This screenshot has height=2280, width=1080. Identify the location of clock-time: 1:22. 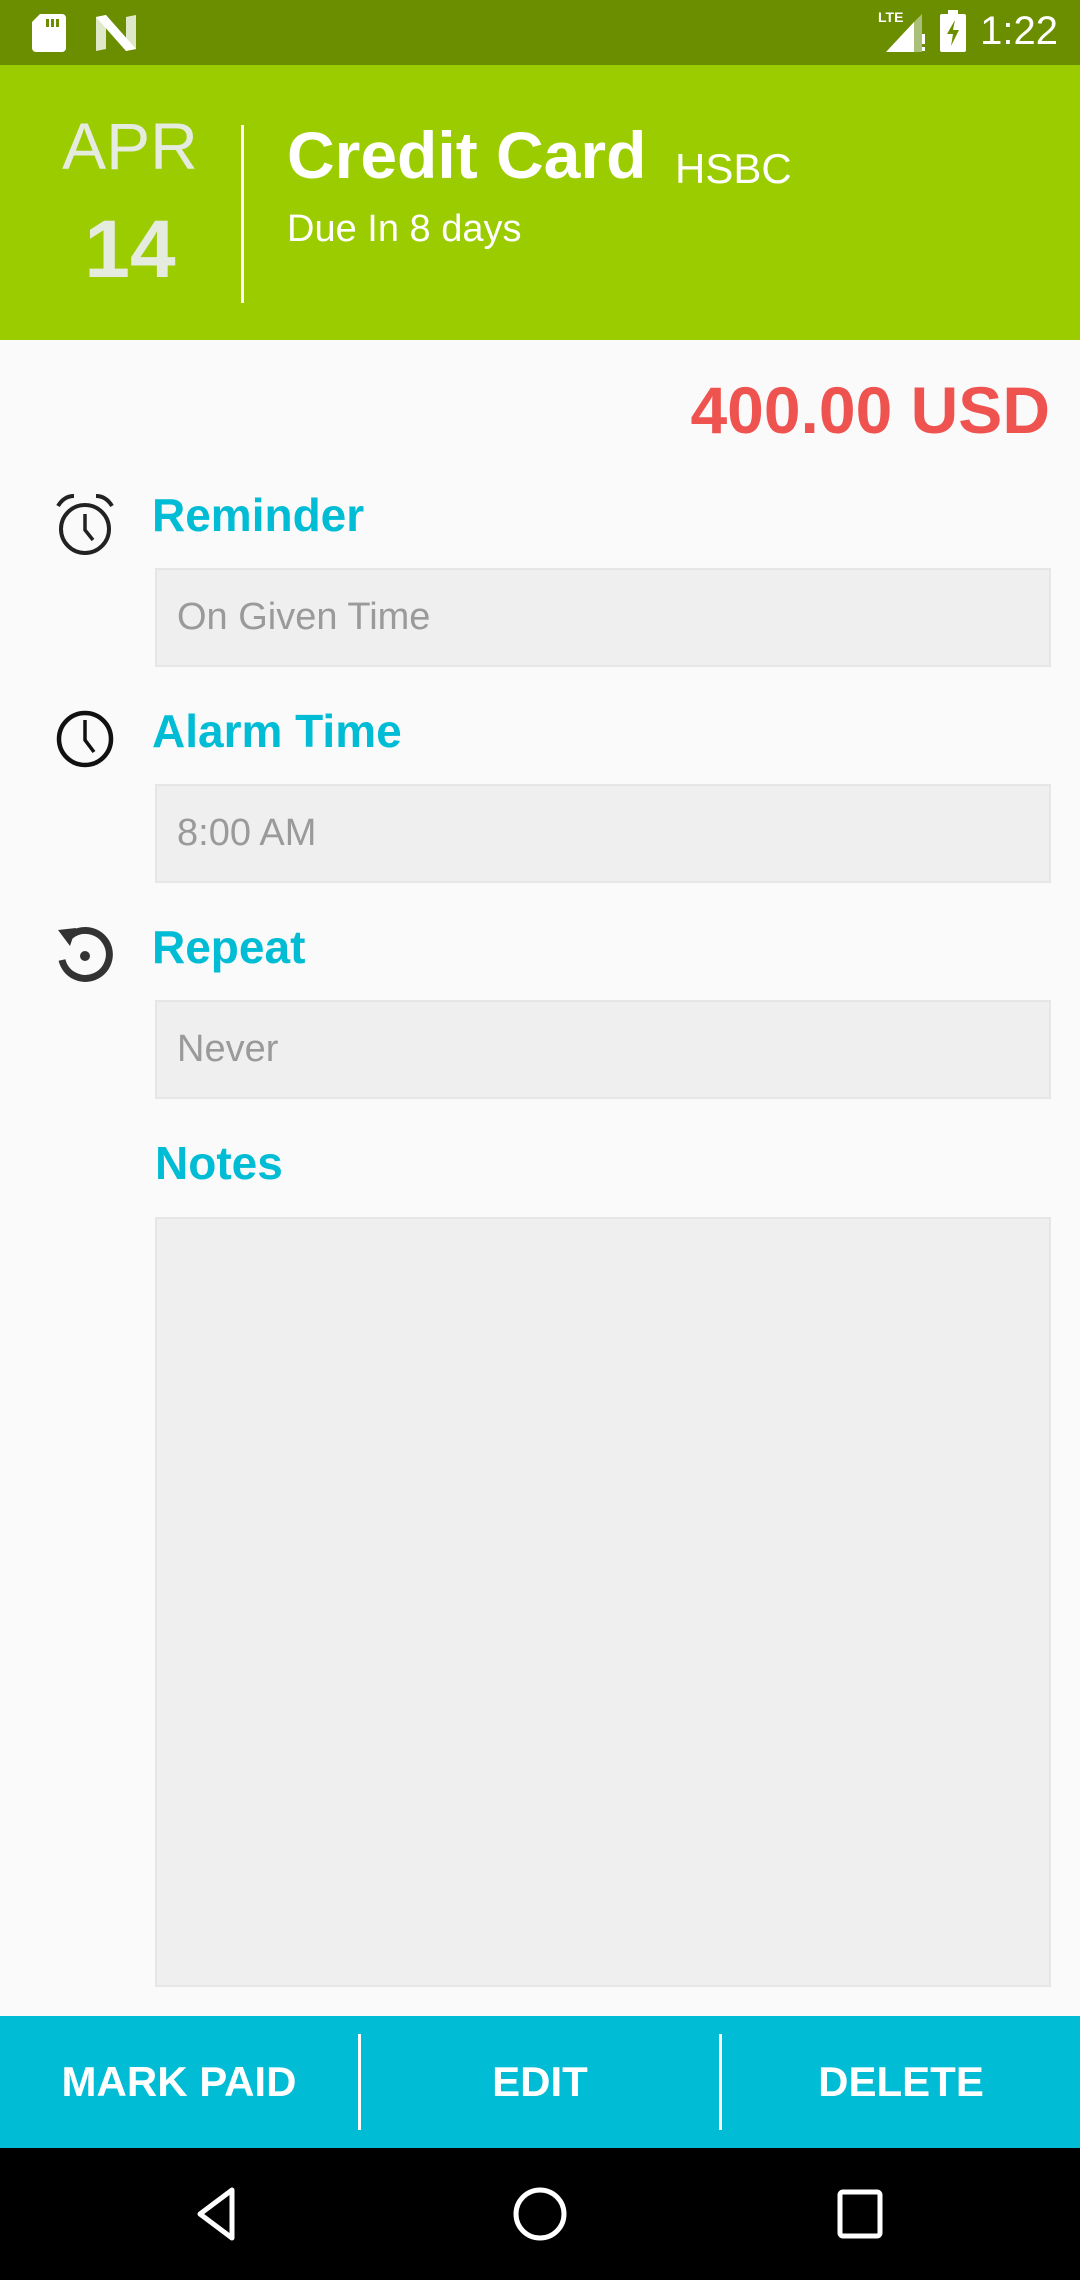
(1019, 30).